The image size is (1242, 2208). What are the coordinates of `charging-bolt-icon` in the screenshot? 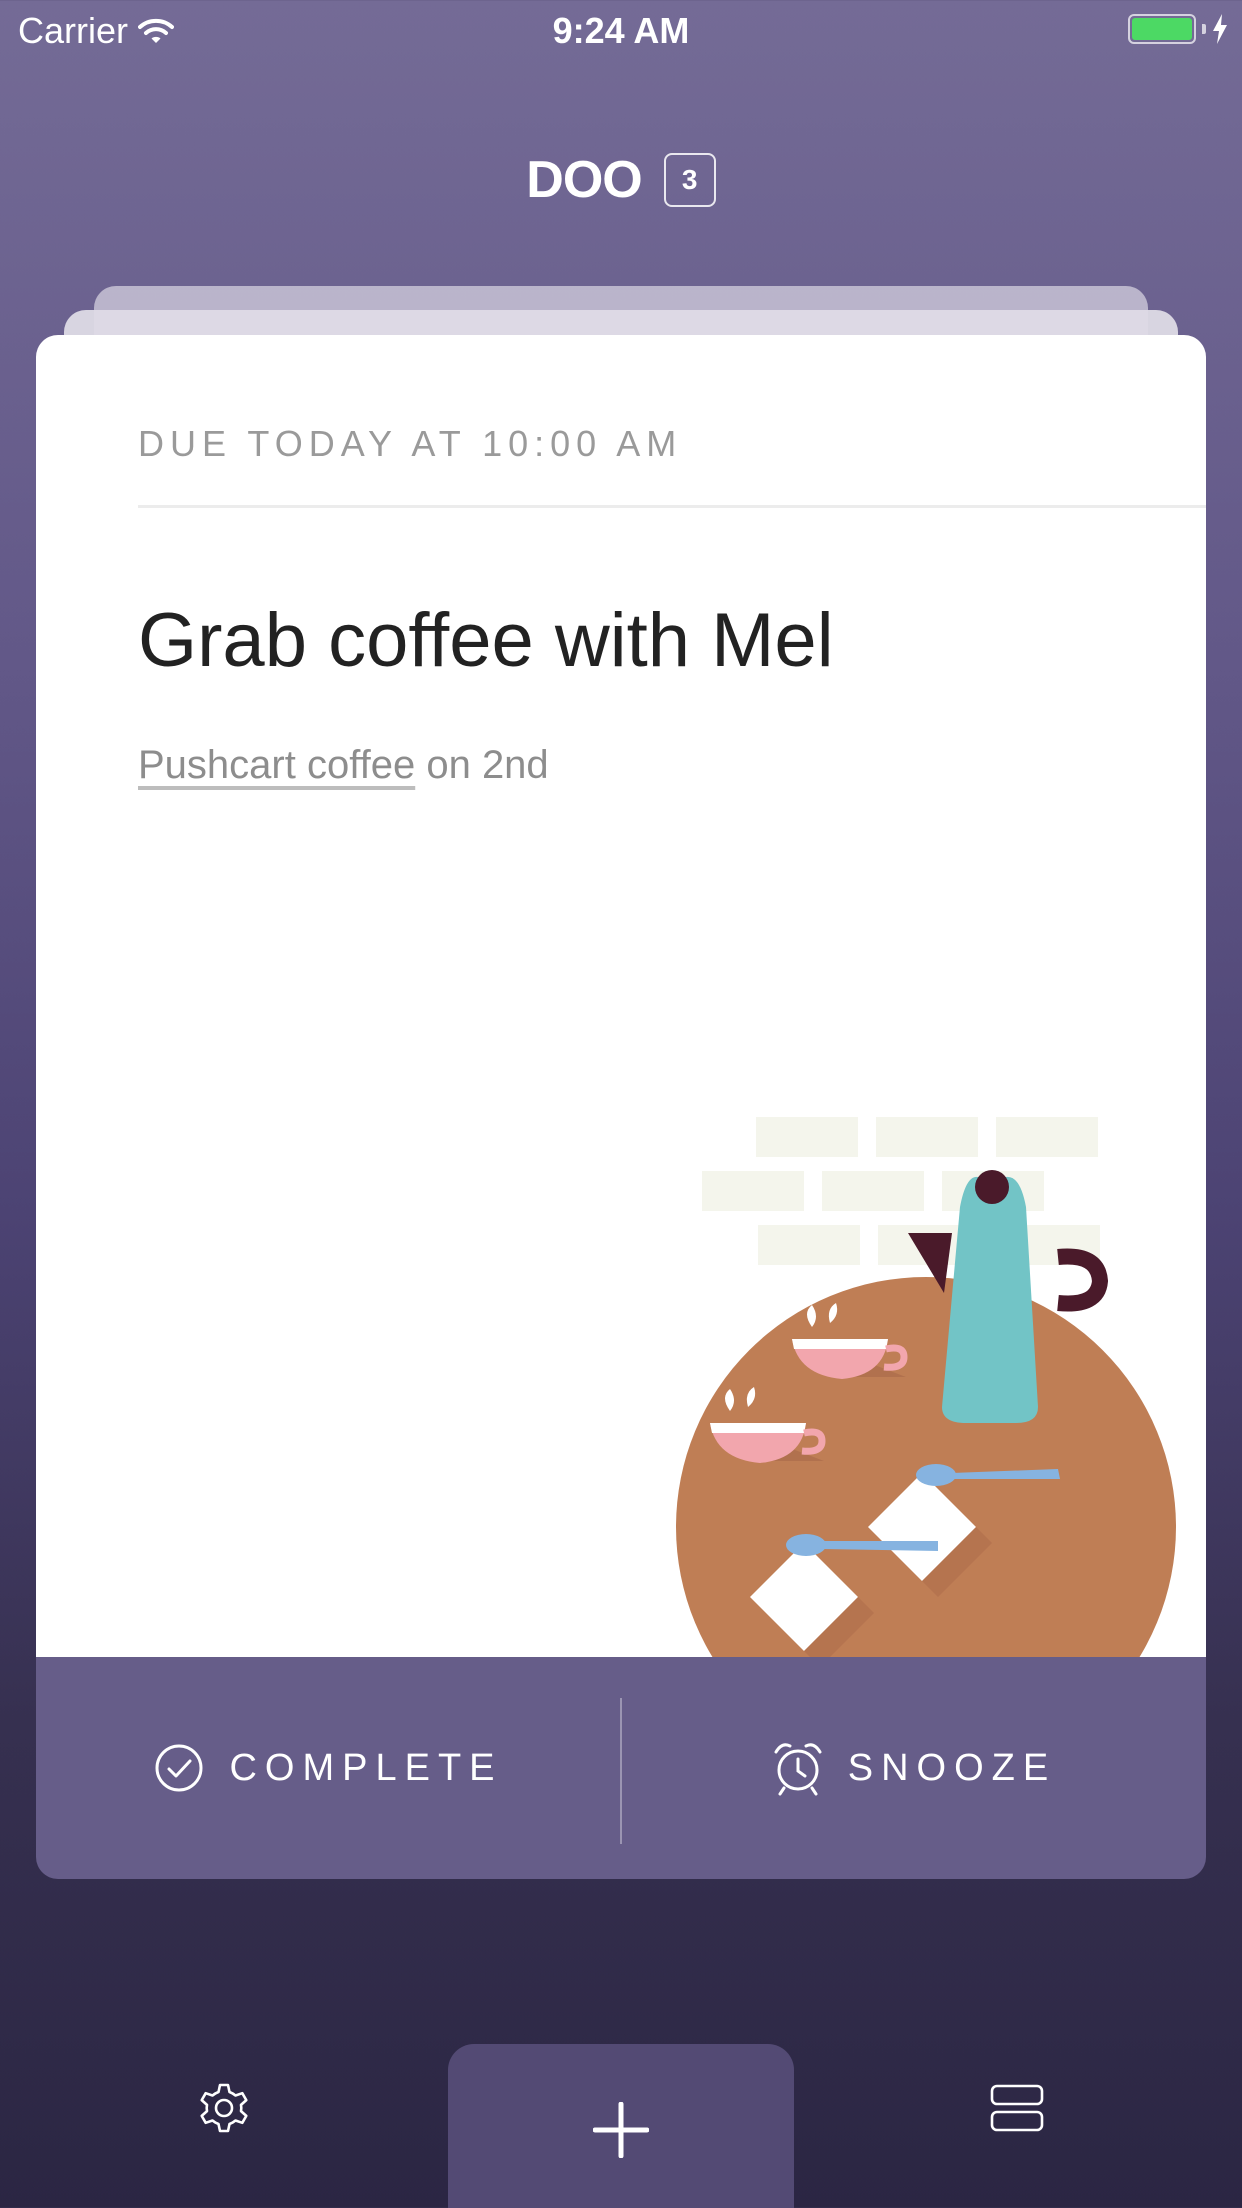 It's located at (1220, 29).